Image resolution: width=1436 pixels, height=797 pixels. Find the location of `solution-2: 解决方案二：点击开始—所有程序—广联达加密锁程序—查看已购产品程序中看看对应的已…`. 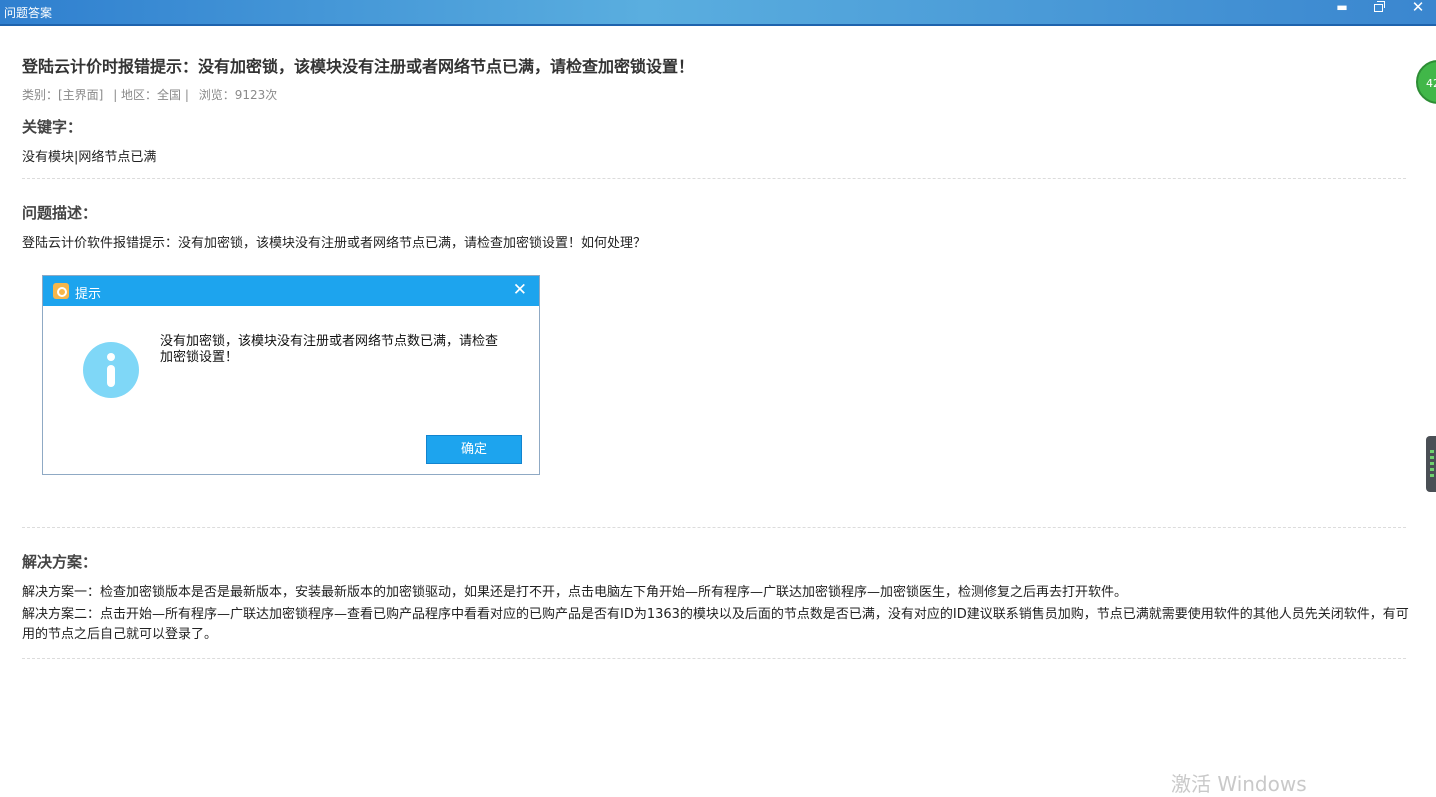

solution-2: 解决方案二：点击开始—所有程序—广联达加密锁程序—查看已购产品程序中看看对应的已… is located at coordinates (715, 624).